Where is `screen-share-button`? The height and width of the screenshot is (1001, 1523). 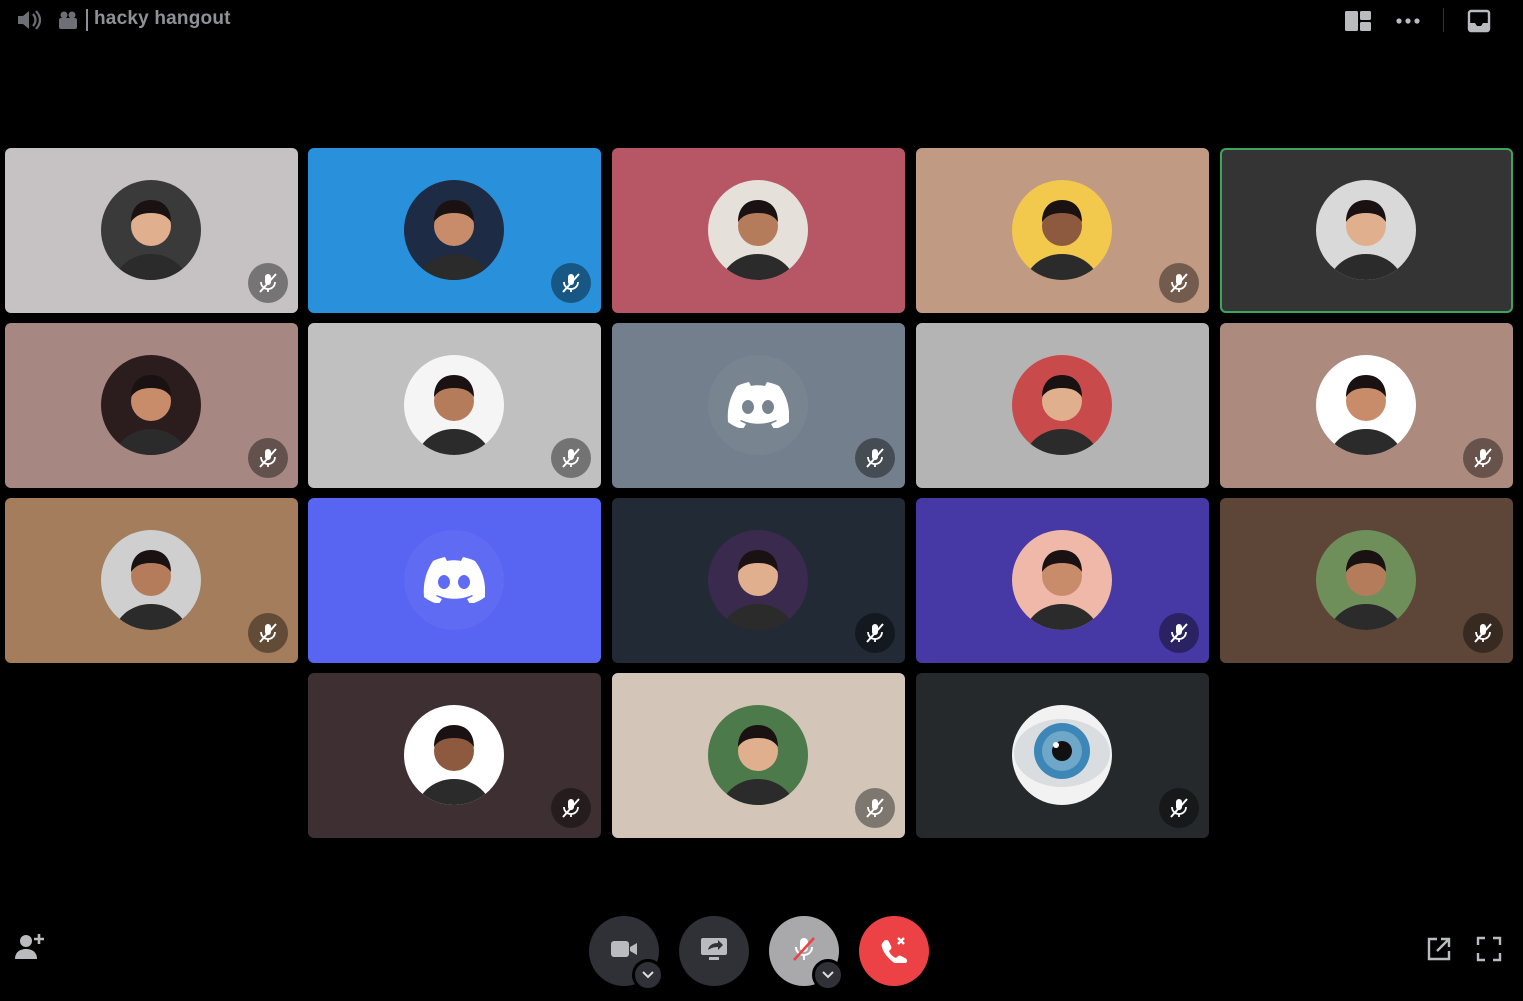
screen-share-button is located at coordinates (714, 951).